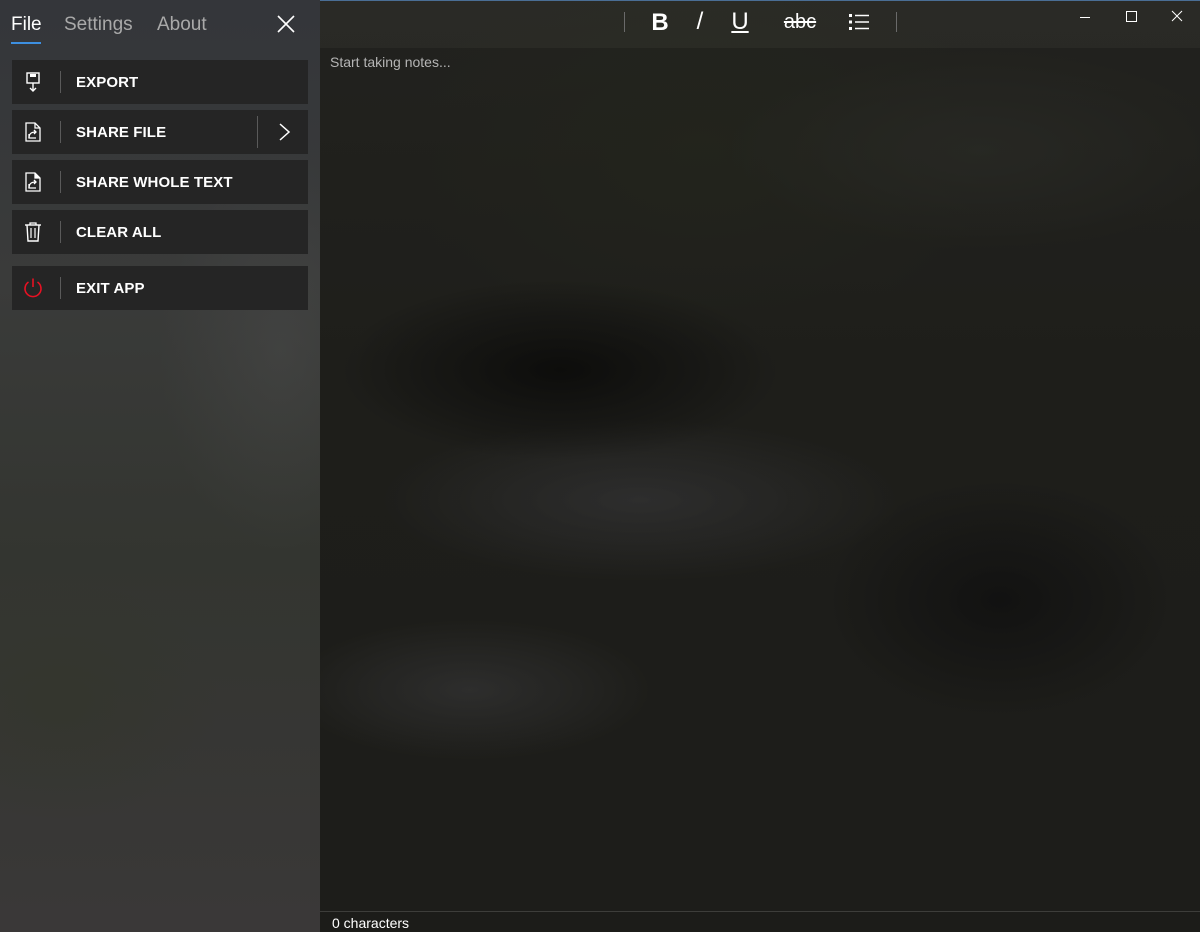 The height and width of the screenshot is (932, 1200). What do you see at coordinates (33, 82) in the screenshot?
I see `save-export-icon` at bounding box center [33, 82].